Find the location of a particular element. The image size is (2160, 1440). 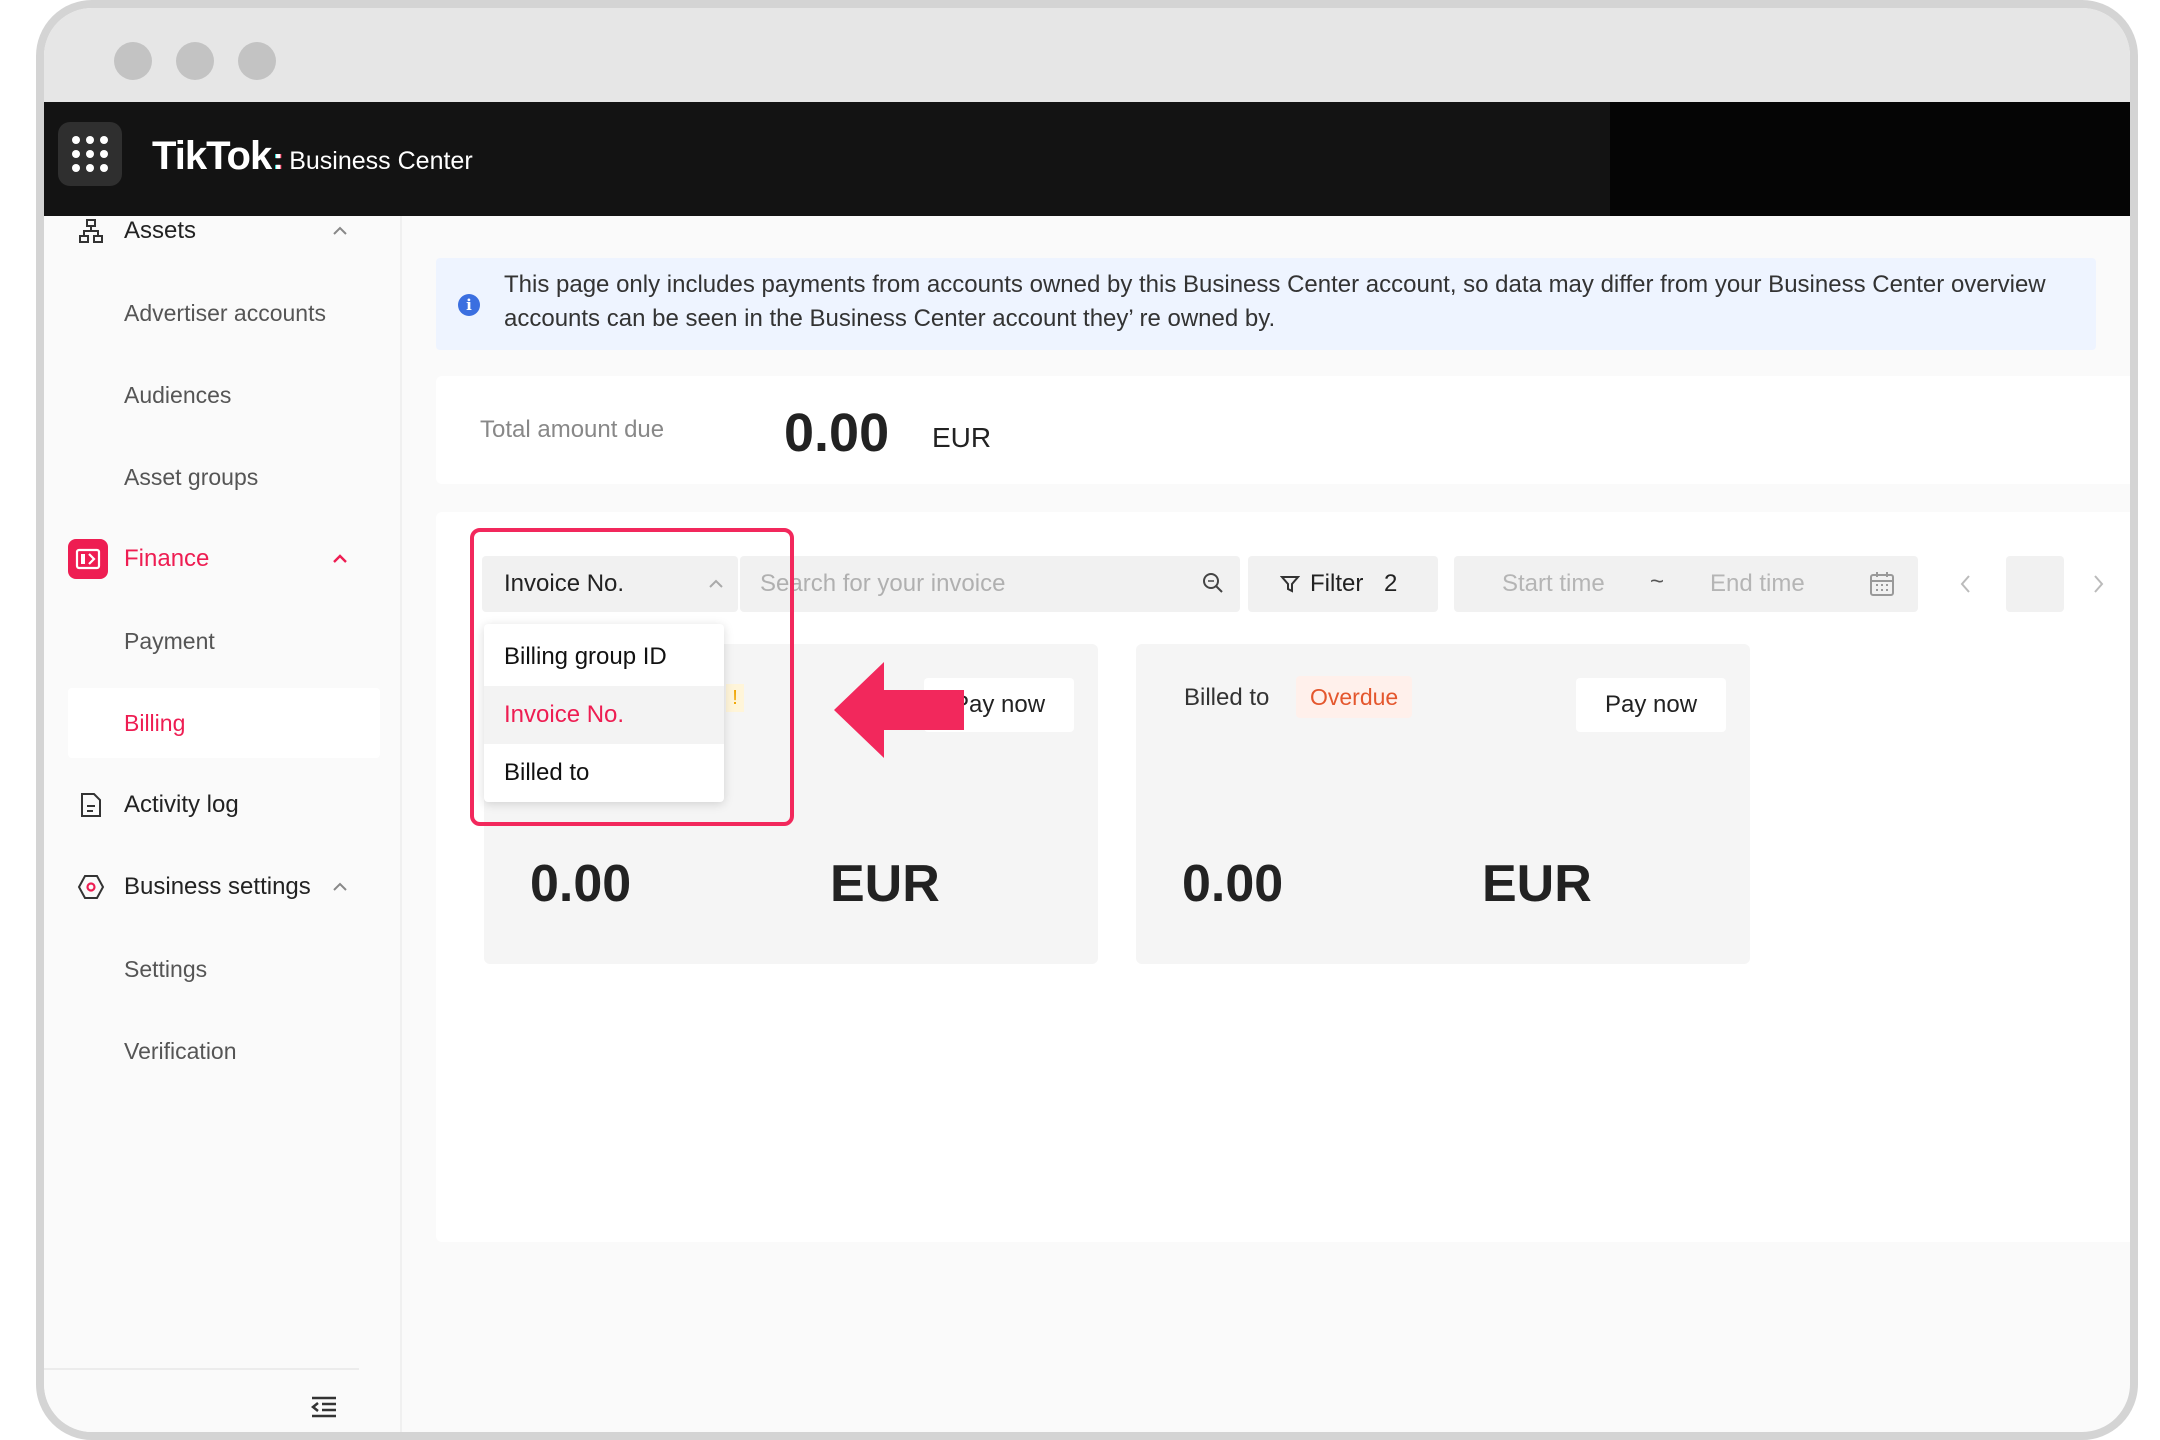

sidebar-item-verification: Verification is located at coordinates (223, 1051).